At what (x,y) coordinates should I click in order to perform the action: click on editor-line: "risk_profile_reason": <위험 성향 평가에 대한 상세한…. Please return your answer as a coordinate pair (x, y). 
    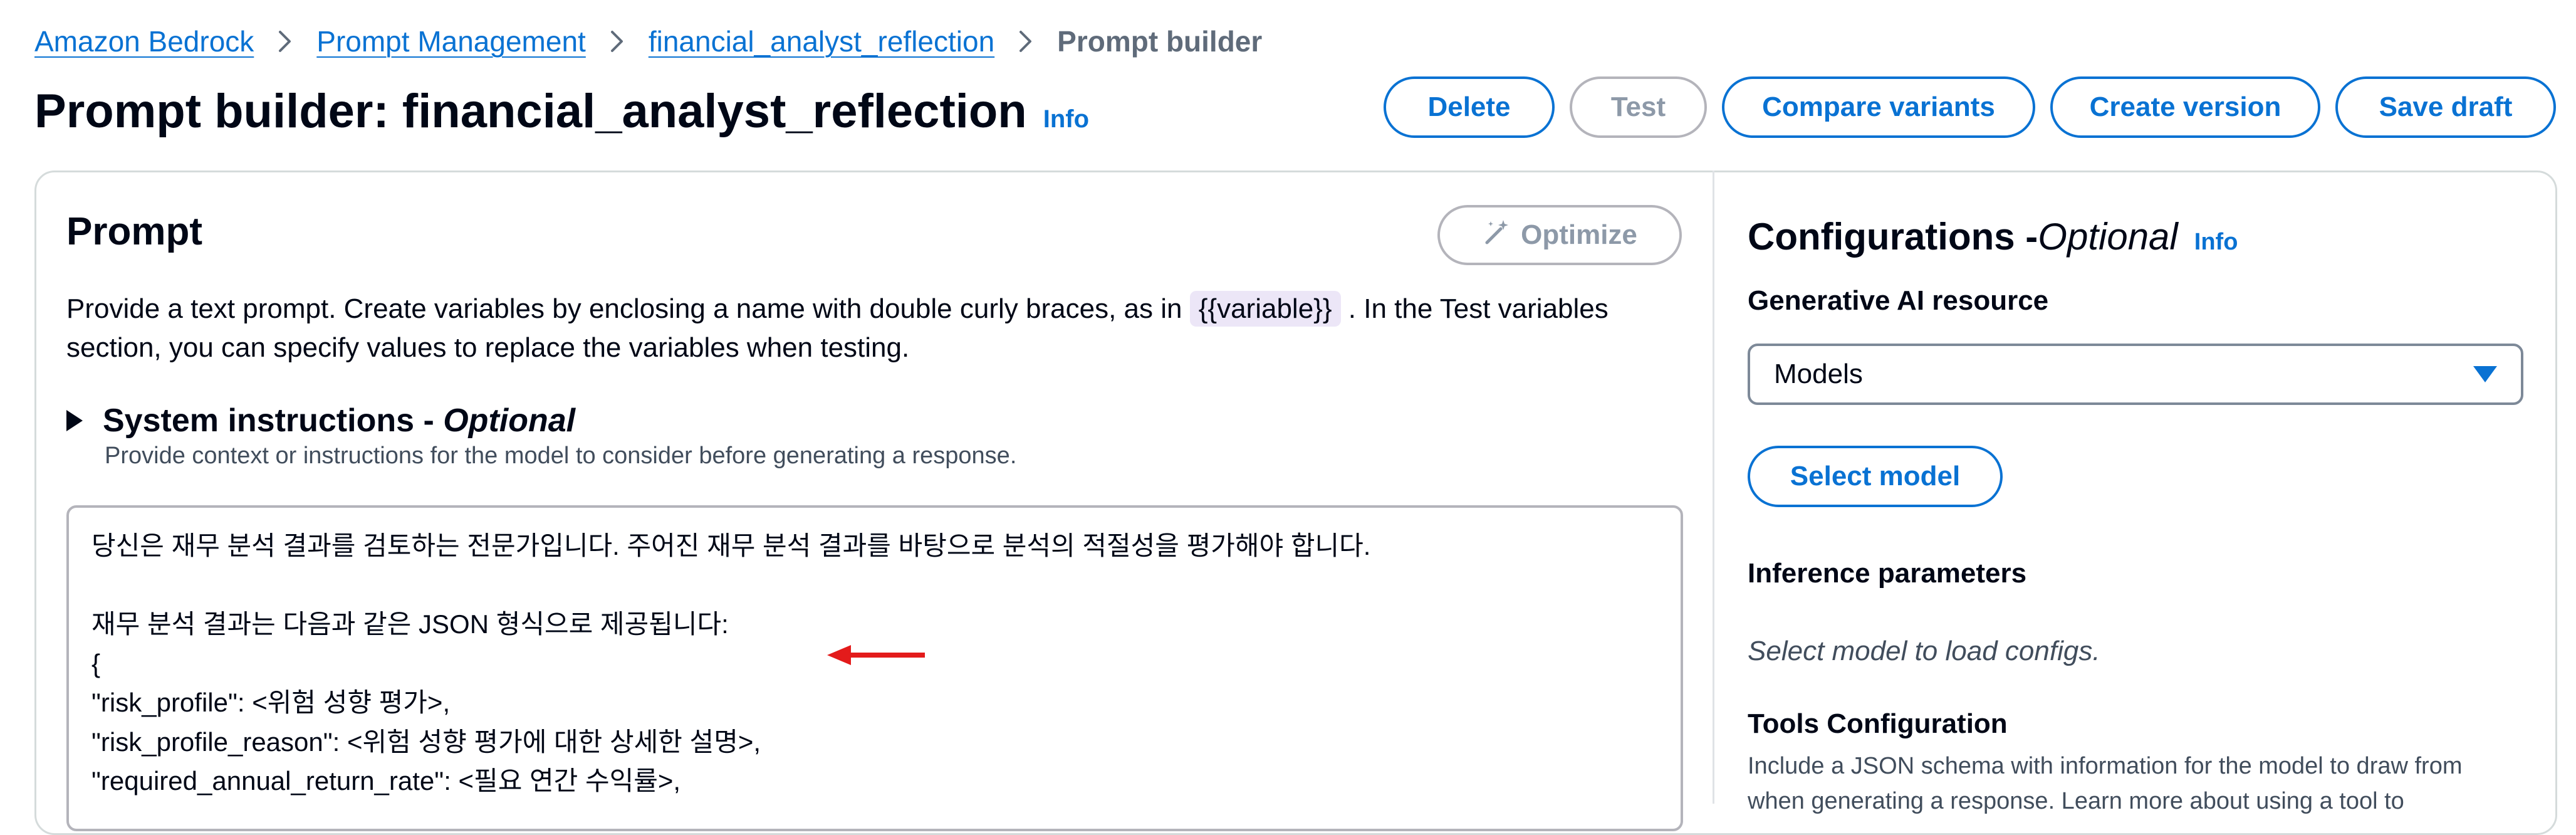
    Looking at the image, I should click on (426, 742).